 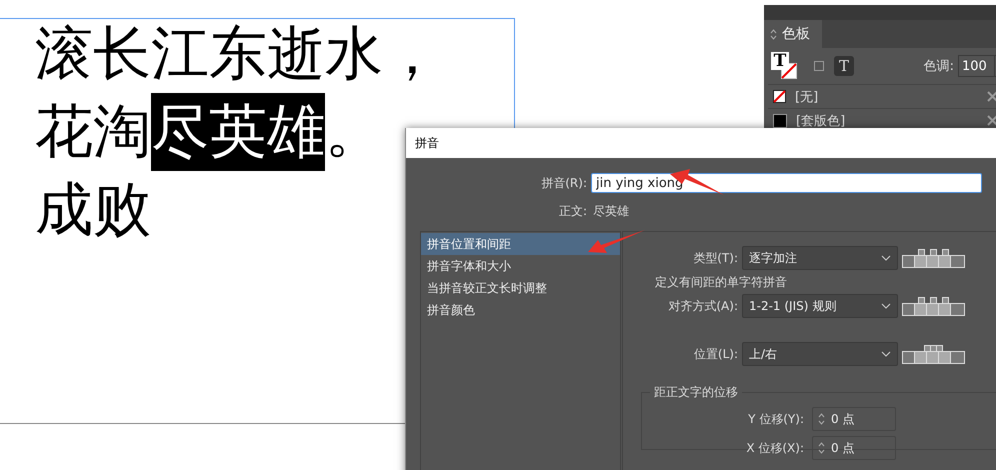 I want to click on body-text: 。, so click(x=354, y=132).